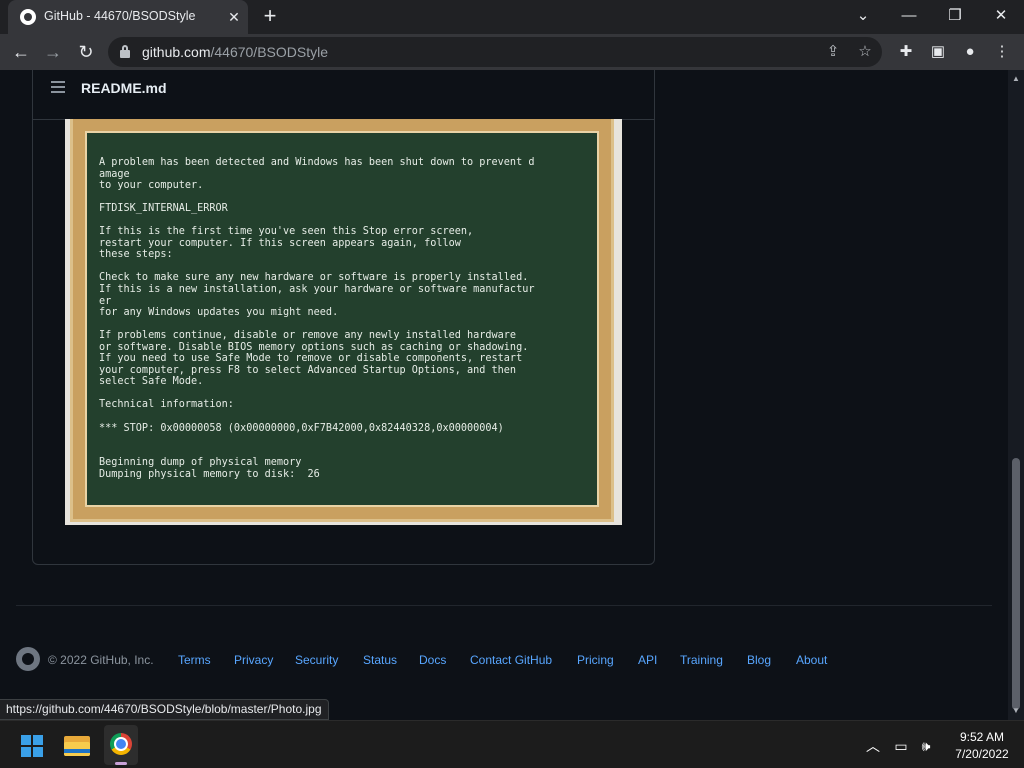  Describe the element at coordinates (77, 745) in the screenshot. I see `file-explorer-icon` at that location.